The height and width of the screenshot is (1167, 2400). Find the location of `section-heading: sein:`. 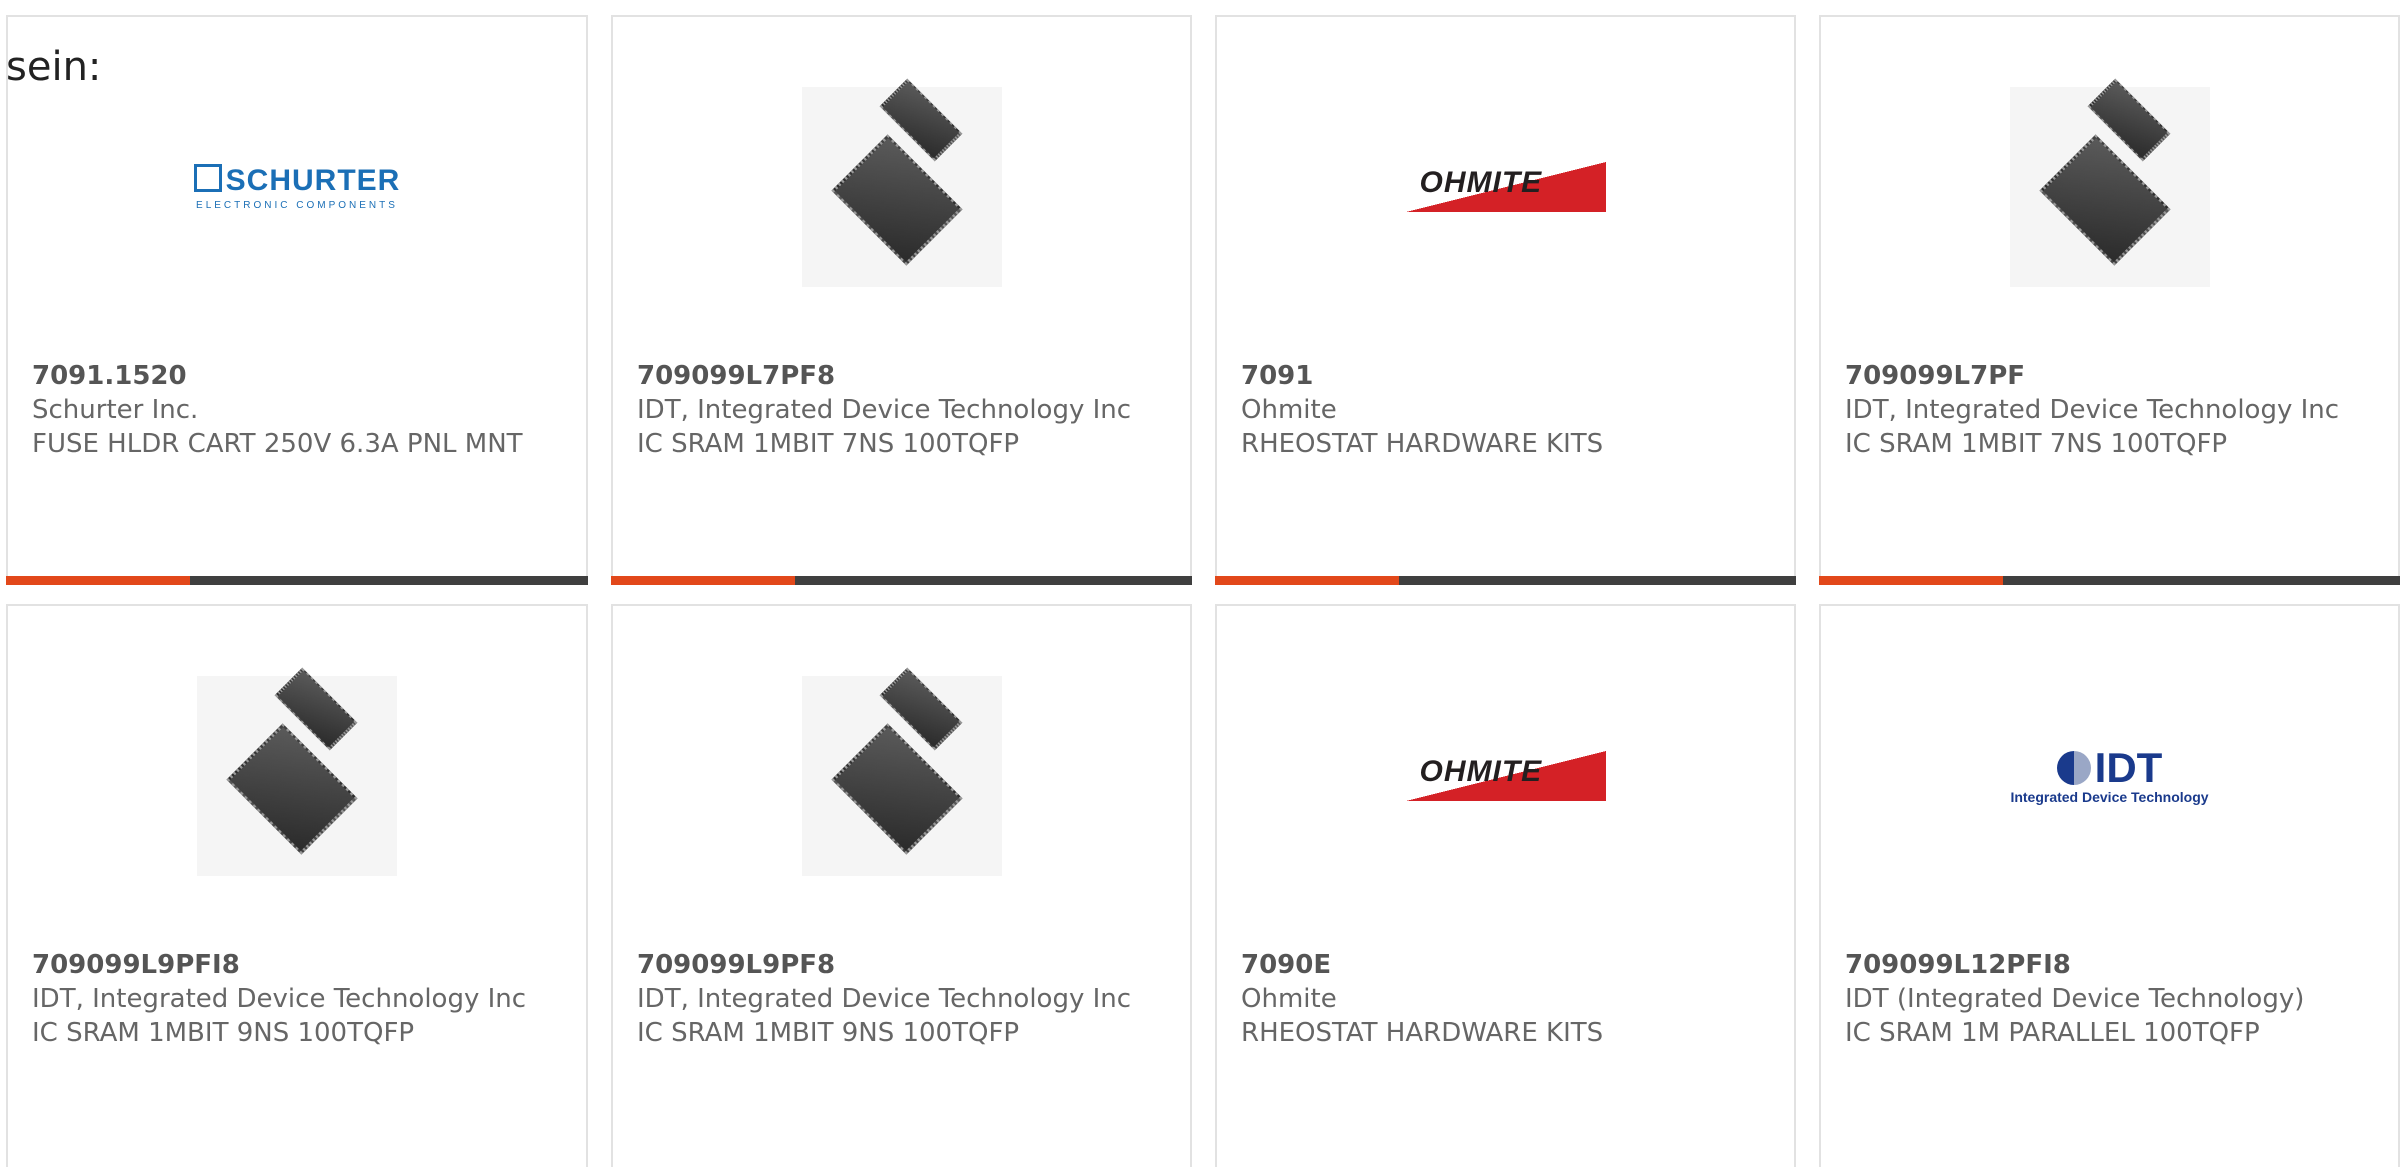

section-heading: sein: is located at coordinates (54, 67).